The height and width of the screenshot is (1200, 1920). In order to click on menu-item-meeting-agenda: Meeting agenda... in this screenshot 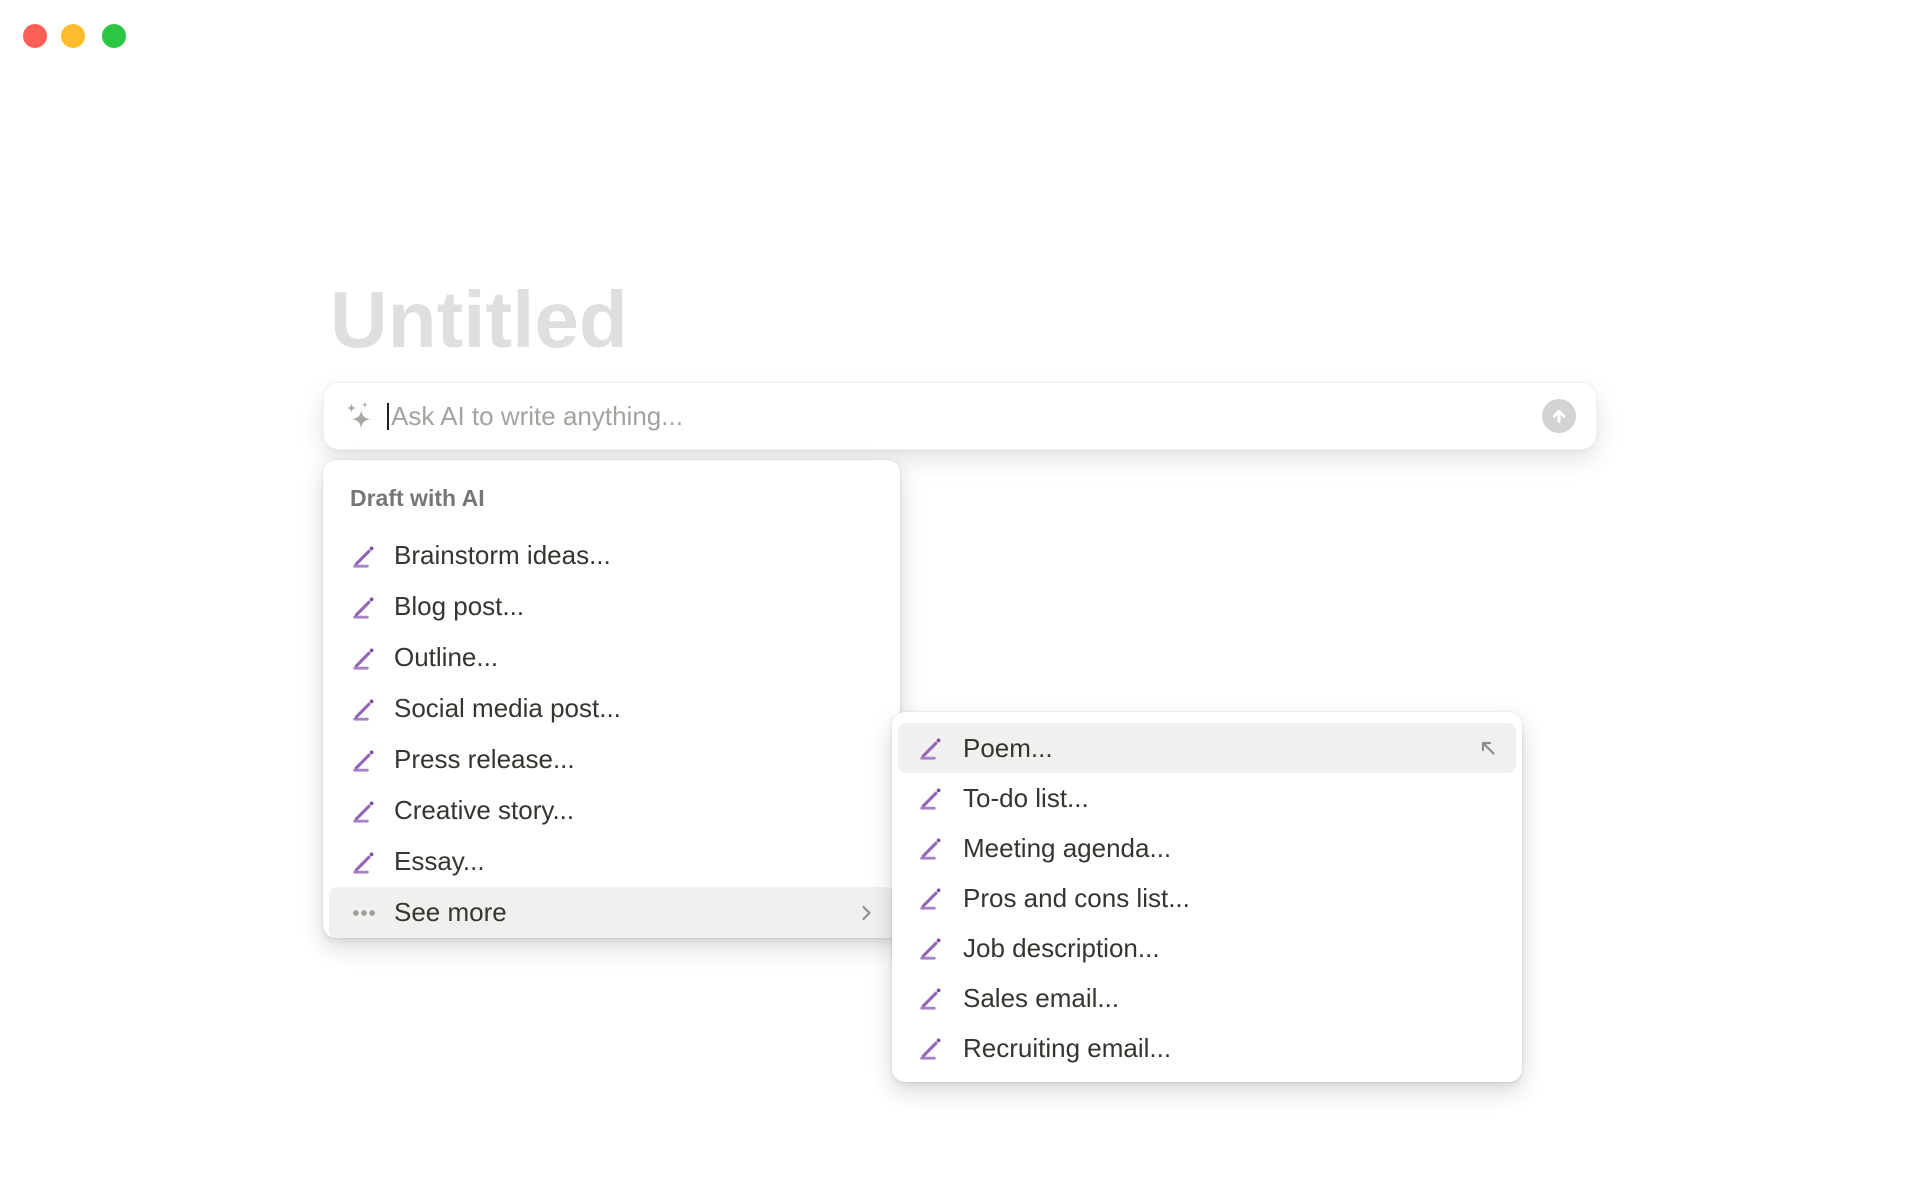, I will do `click(1207, 848)`.